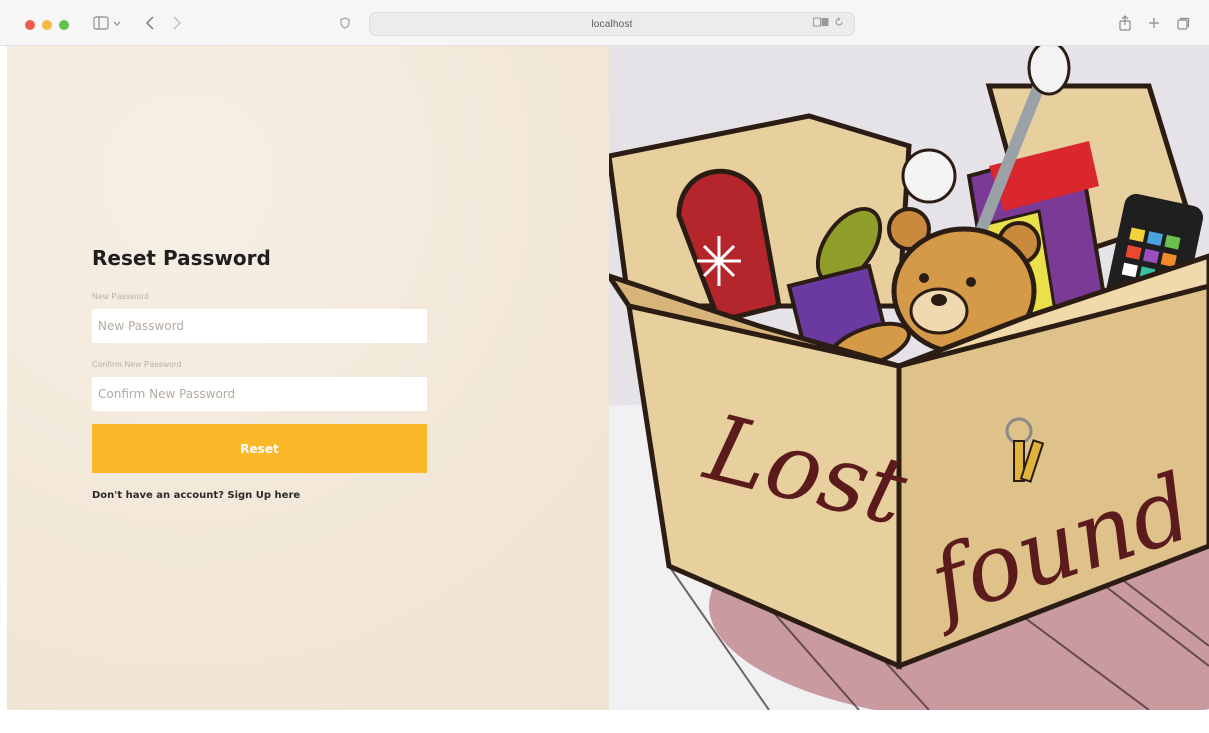 This screenshot has height=733, width=1209. Describe the element at coordinates (1154, 23) in the screenshot. I see `plus-icon` at that location.